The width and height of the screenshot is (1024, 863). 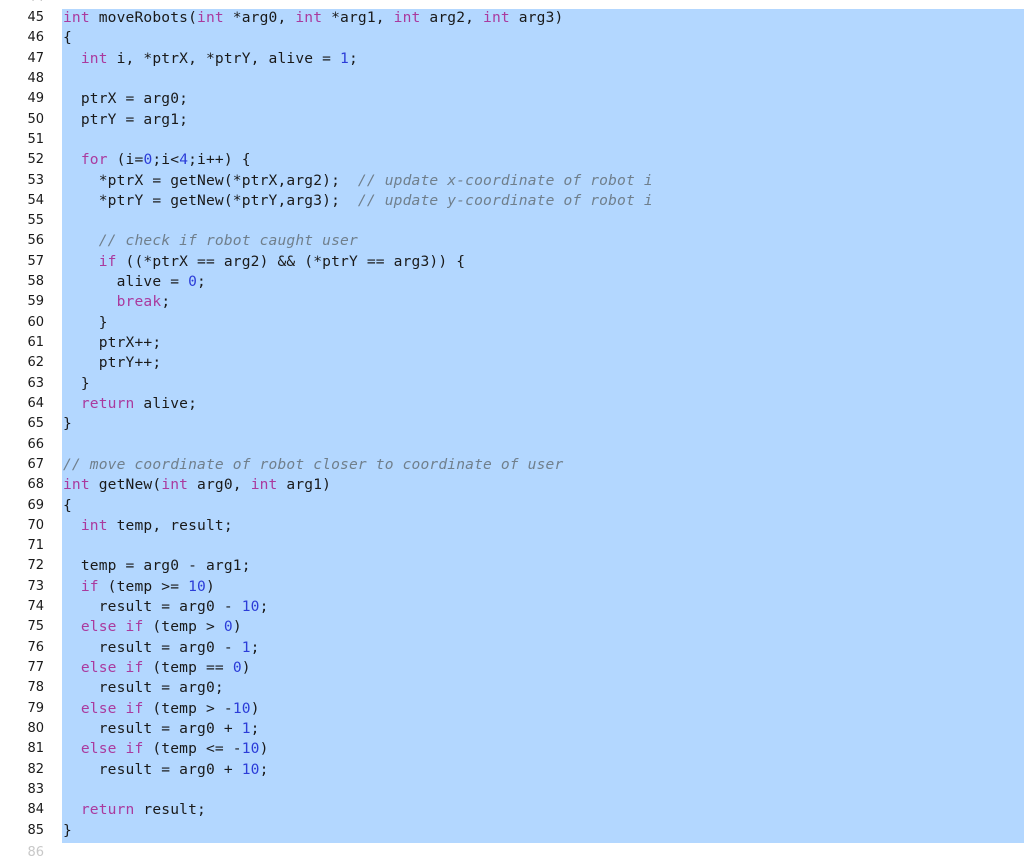 I want to click on code-text: for (i=0;i<4;i++) {, so click(x=157, y=160).